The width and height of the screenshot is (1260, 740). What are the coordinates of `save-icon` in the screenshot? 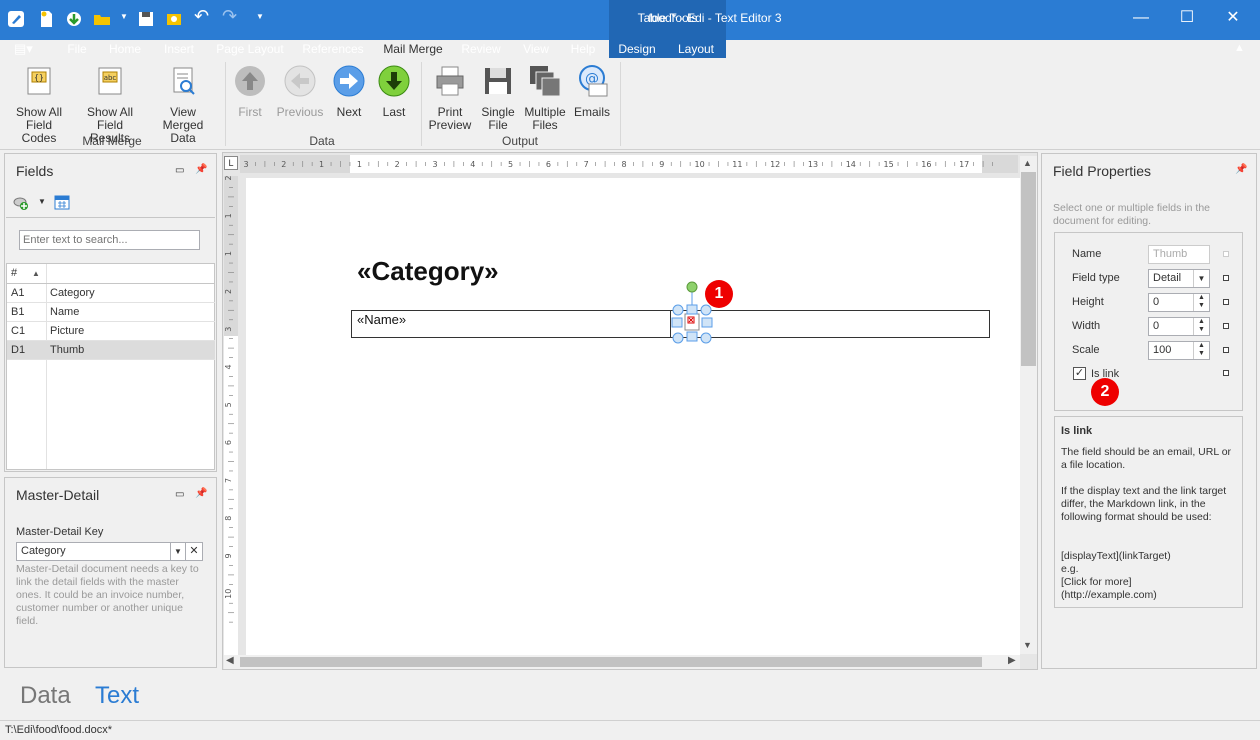 It's located at (146, 19).